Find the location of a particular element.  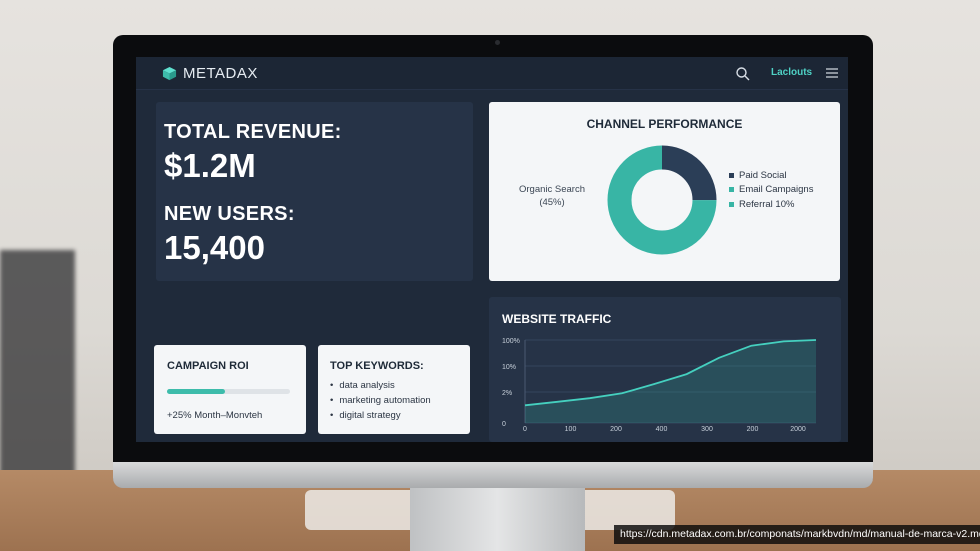

monitor-chin is located at coordinates (493, 475).